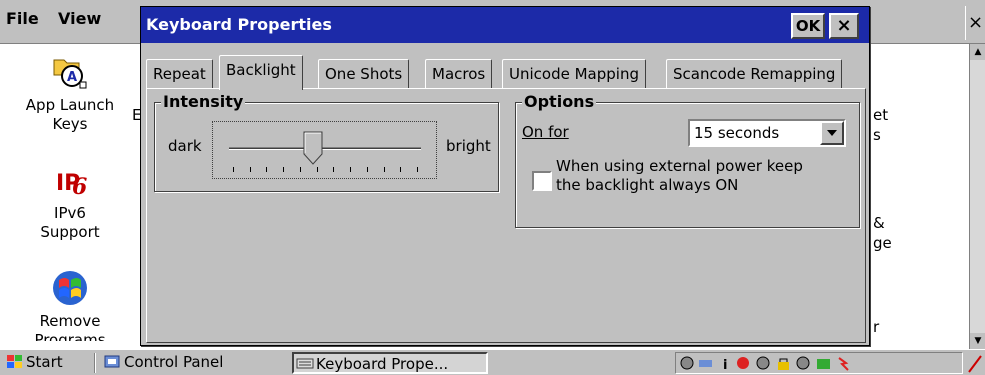 The height and width of the screenshot is (375, 985). I want to click on start-button: Start, so click(47, 363).